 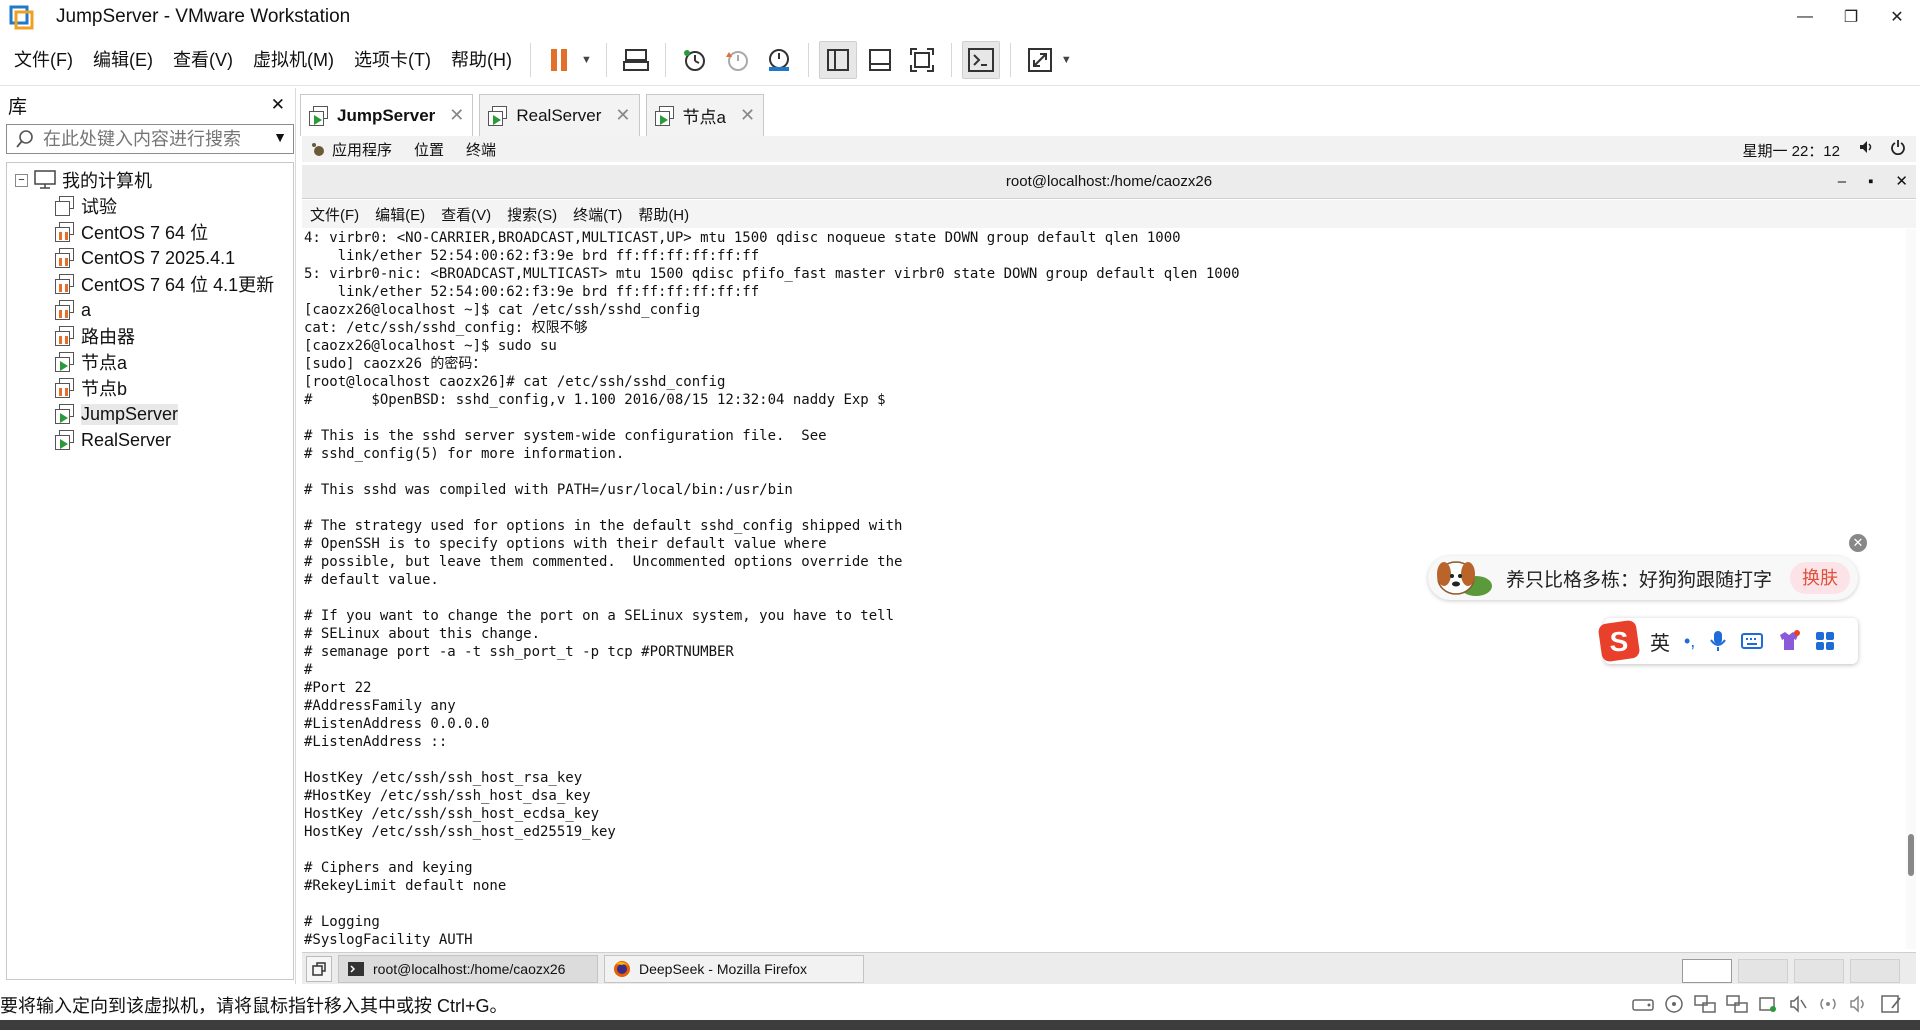 I want to click on ime-mode-toggle: 英, so click(x=1660, y=641).